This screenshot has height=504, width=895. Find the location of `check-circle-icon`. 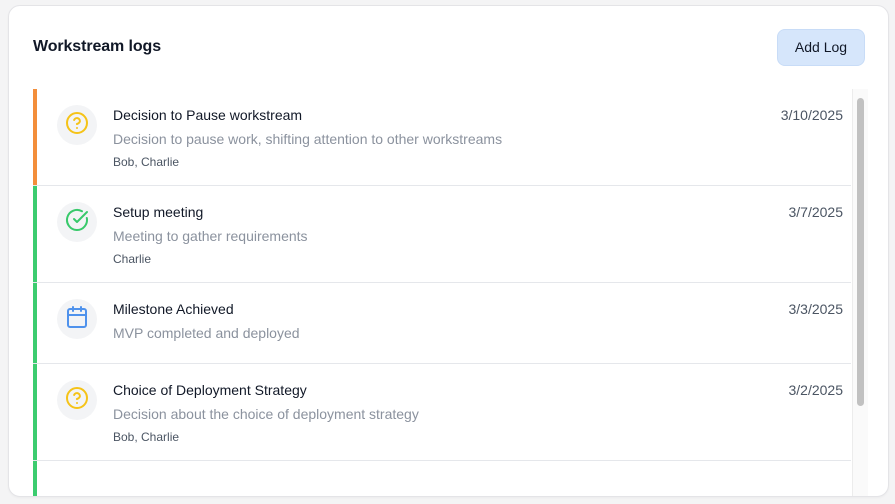

check-circle-icon is located at coordinates (77, 222).